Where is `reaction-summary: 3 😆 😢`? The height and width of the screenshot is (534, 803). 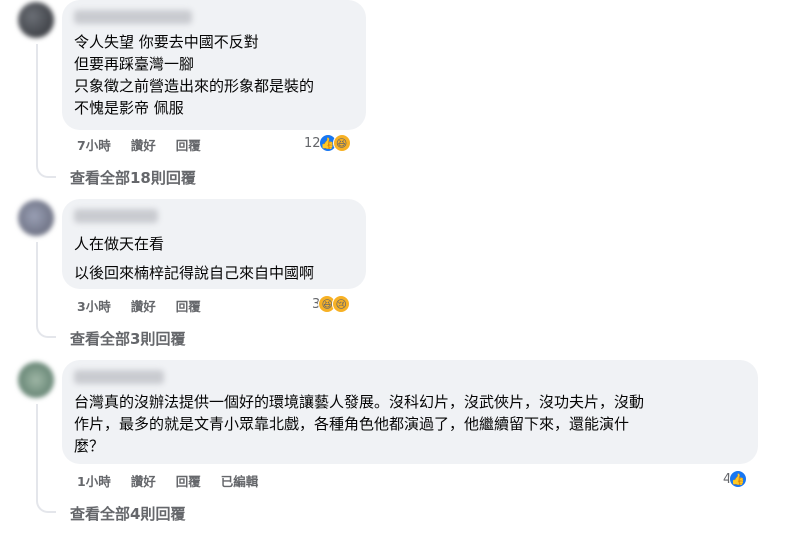 reaction-summary: 3 😆 😢 is located at coordinates (331, 304).